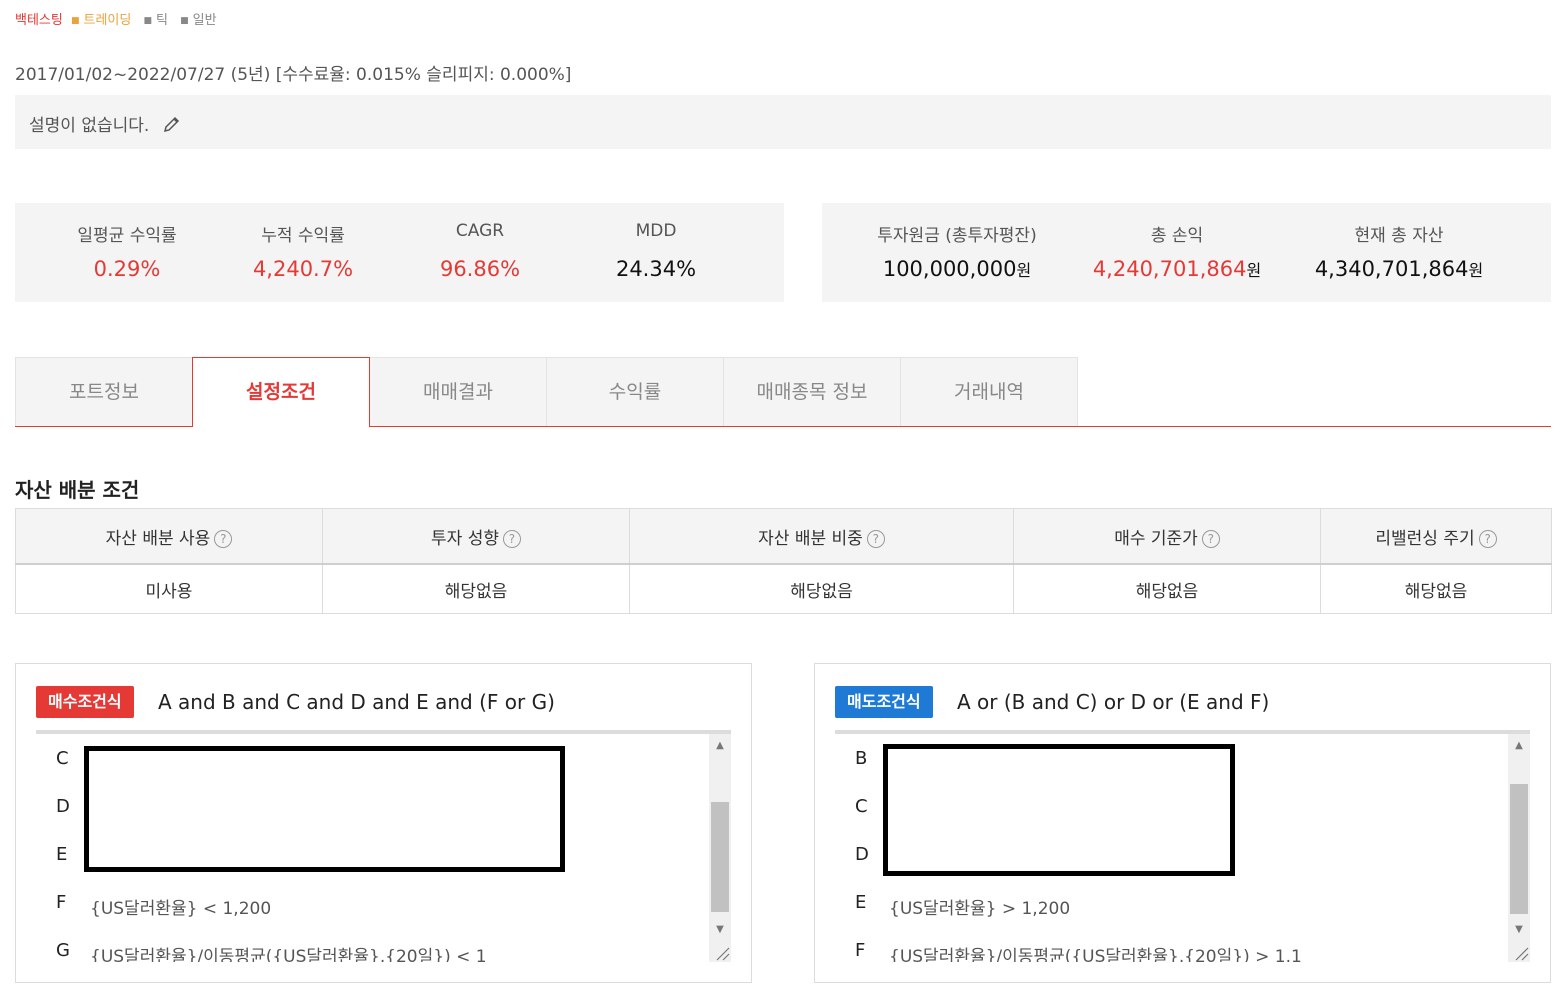  I want to click on tab-settings: 설정조건, so click(281, 392).